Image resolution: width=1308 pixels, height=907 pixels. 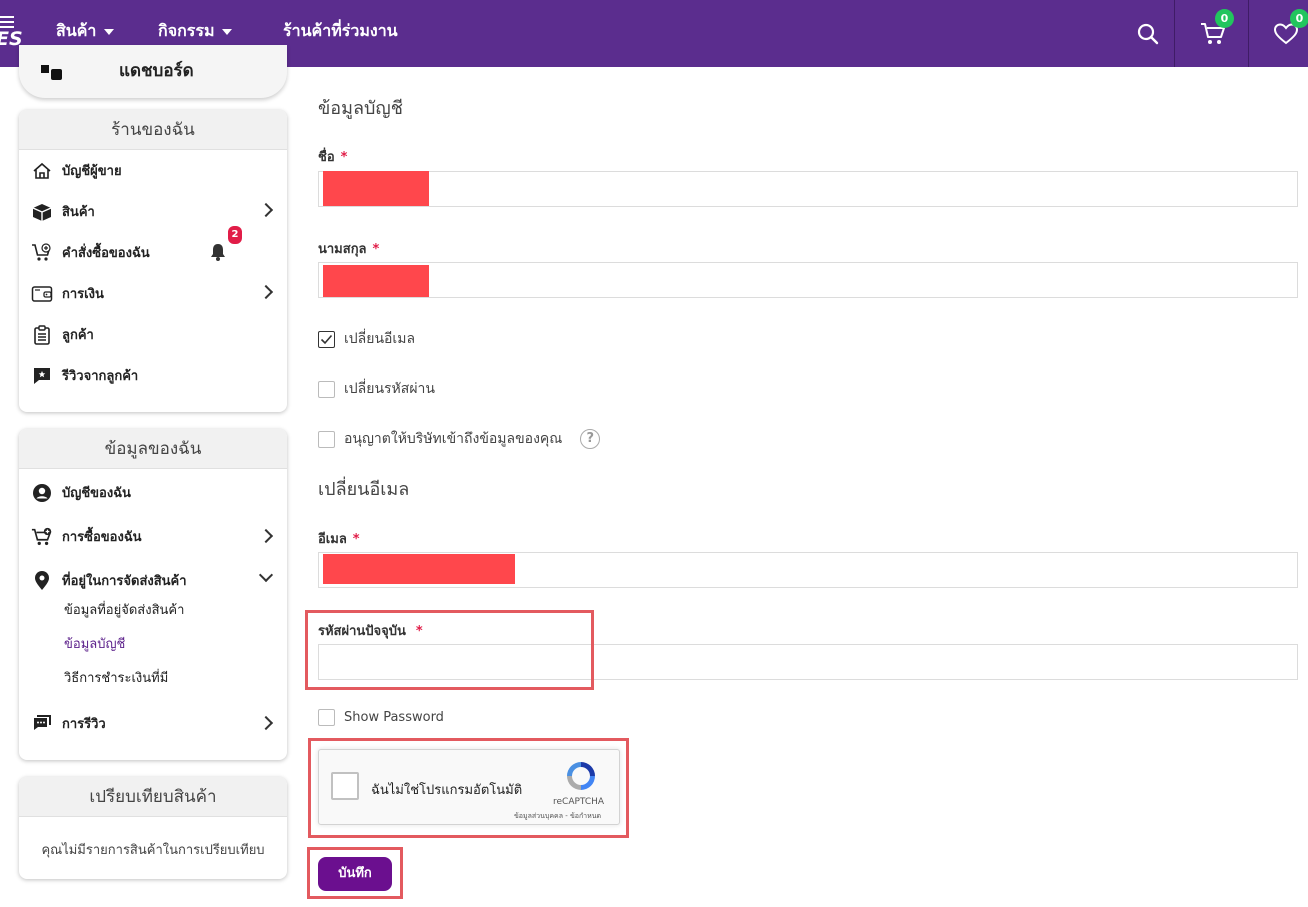 What do you see at coordinates (333, 157) in the screenshot?
I see `first-name-label: ชื่อ *` at bounding box center [333, 157].